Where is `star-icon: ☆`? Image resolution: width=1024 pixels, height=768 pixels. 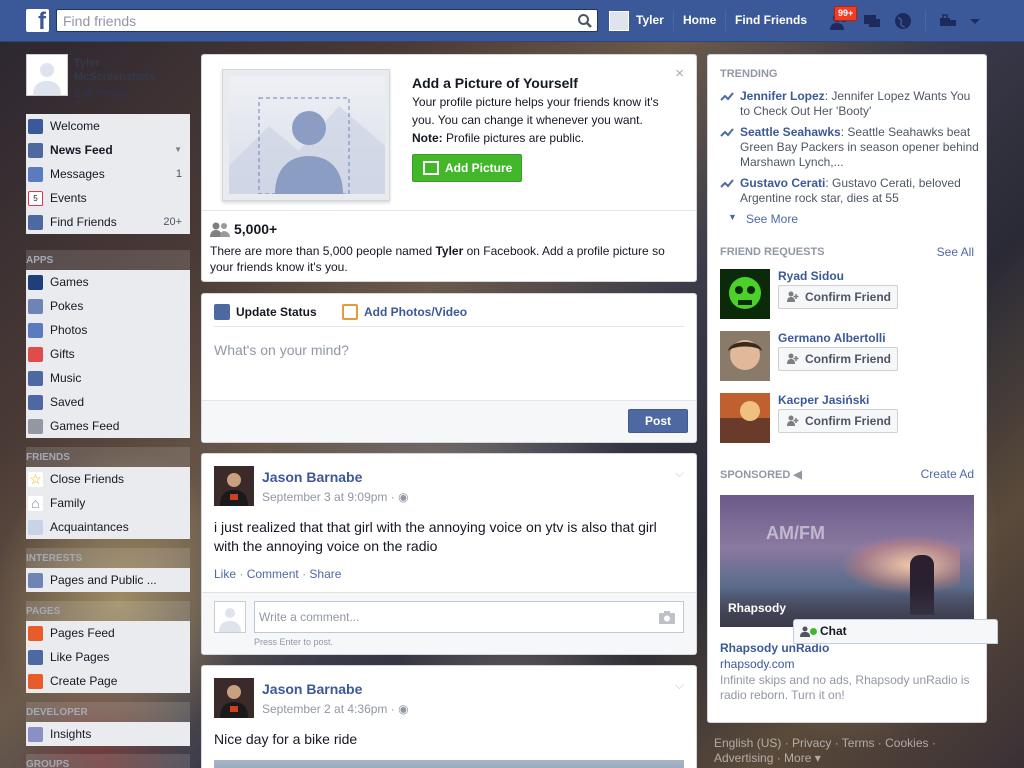
star-icon: ☆ is located at coordinates (35, 479).